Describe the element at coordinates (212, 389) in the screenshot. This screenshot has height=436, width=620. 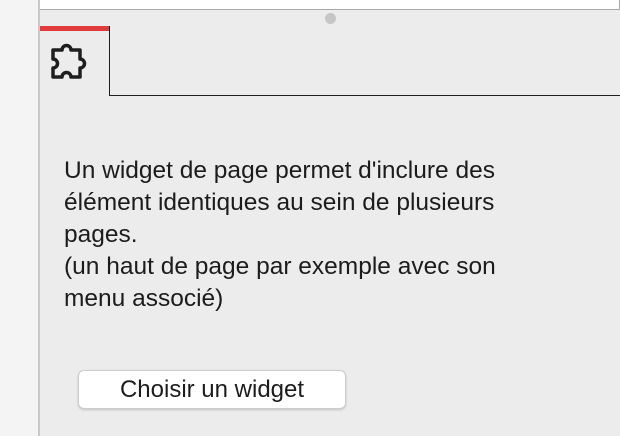
I see `choose-widget-button: Choisir un widget` at that location.